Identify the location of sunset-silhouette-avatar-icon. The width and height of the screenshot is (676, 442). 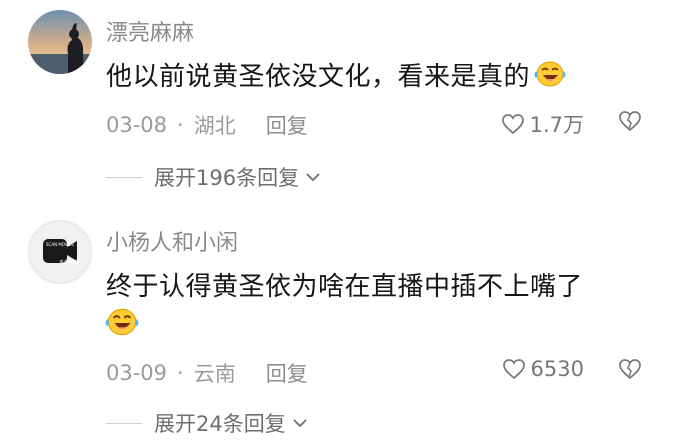
(60, 42).